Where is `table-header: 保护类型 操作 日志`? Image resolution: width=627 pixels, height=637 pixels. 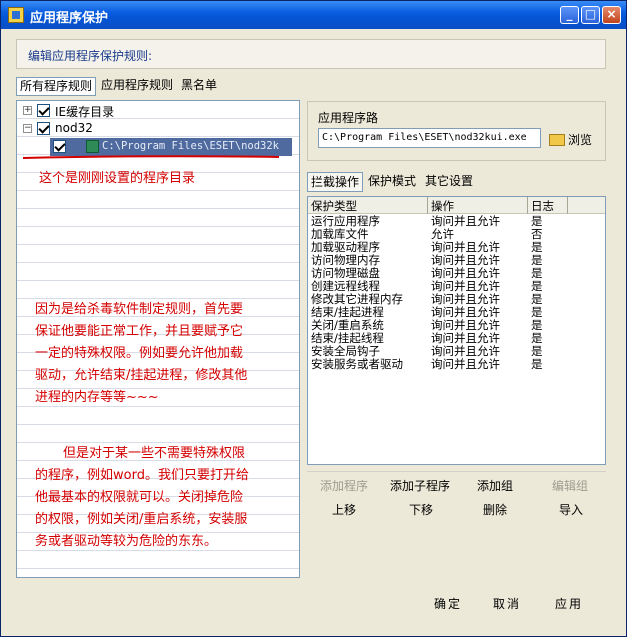
table-header: 保护类型 操作 日志 is located at coordinates (456, 205).